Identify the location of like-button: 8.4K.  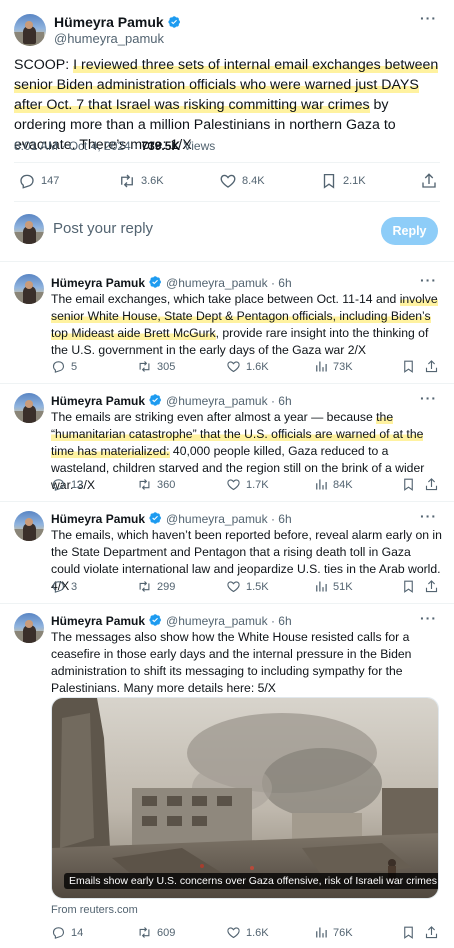
(242, 181).